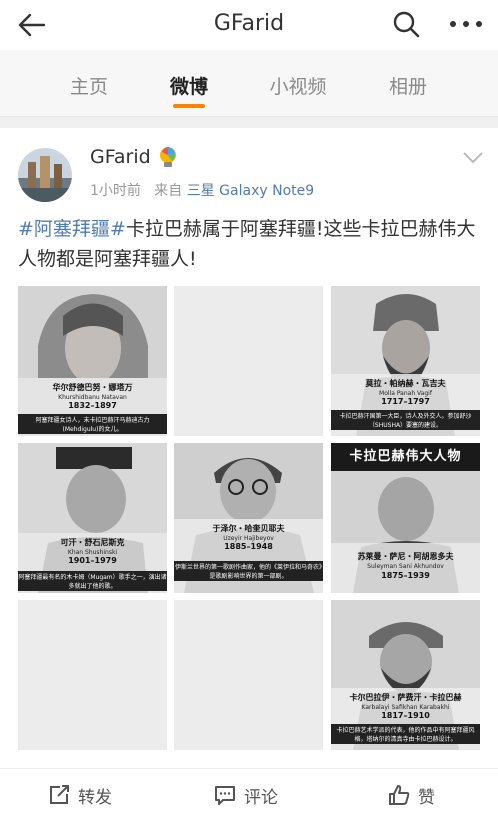 The height and width of the screenshot is (823, 498). What do you see at coordinates (249, 83) in the screenshot?
I see `profile-tabs: 主页 微博 小视频 相册` at bounding box center [249, 83].